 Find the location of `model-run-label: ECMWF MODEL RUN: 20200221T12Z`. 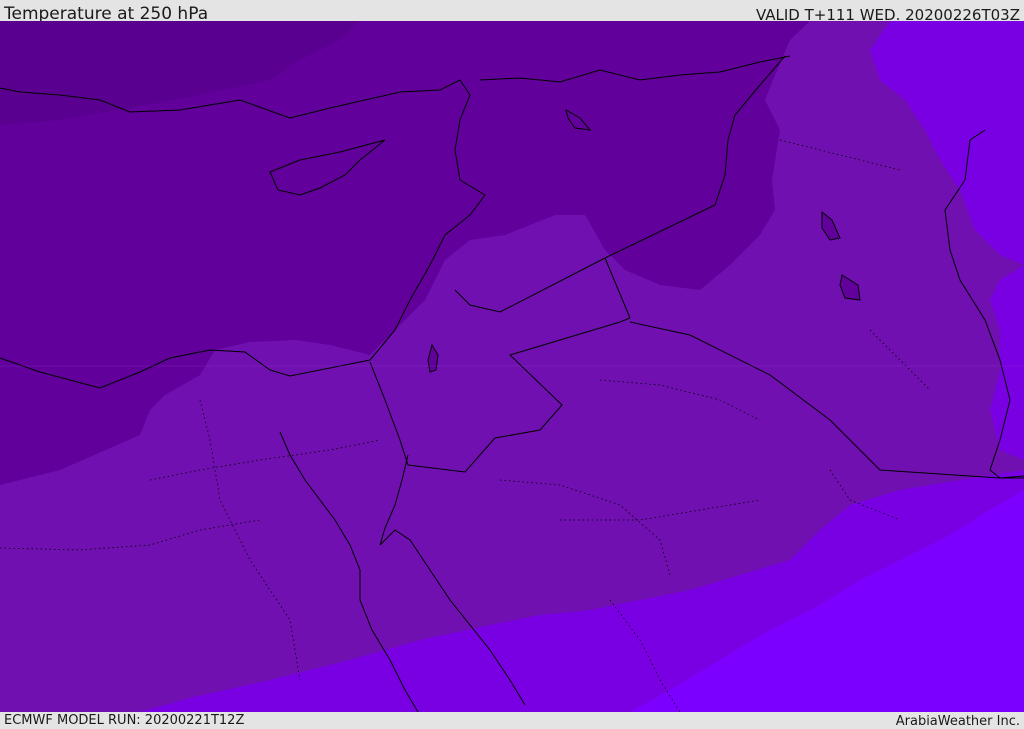

model-run-label: ECMWF MODEL RUN: 20200221T12Z is located at coordinates (124, 720).